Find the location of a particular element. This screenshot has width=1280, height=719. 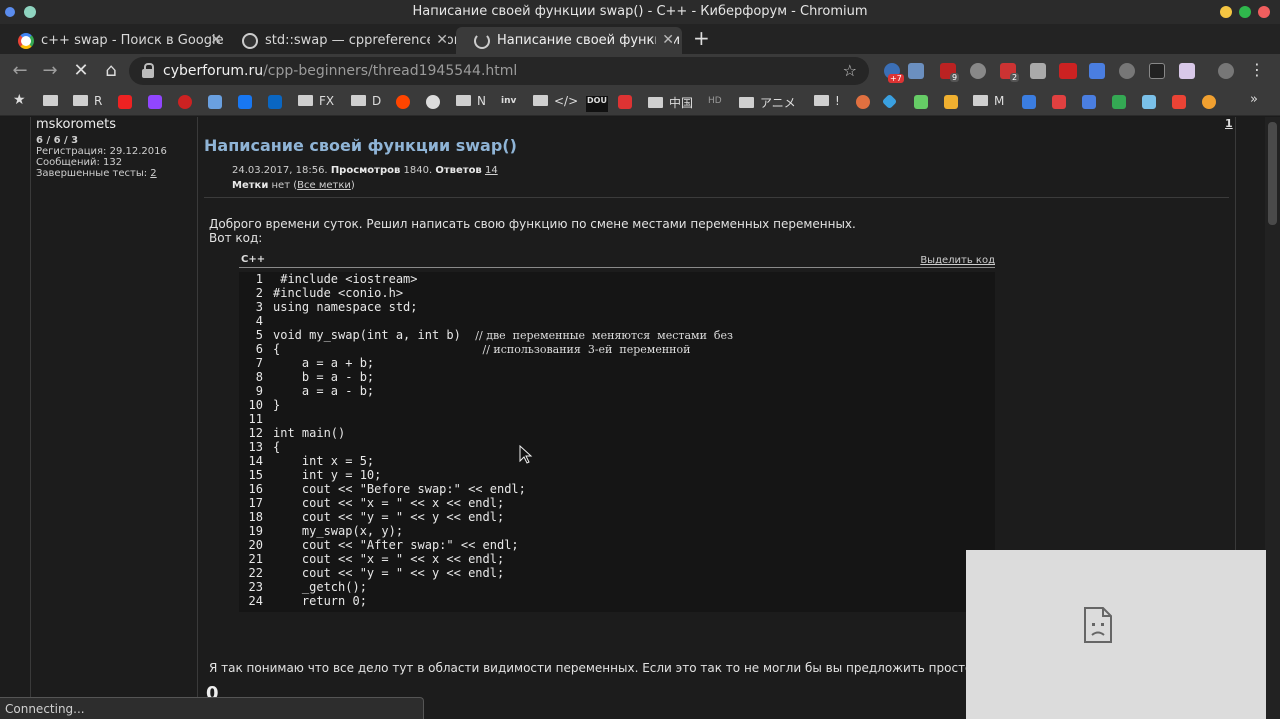

bookmark-folder-n: N is located at coordinates (471, 102).